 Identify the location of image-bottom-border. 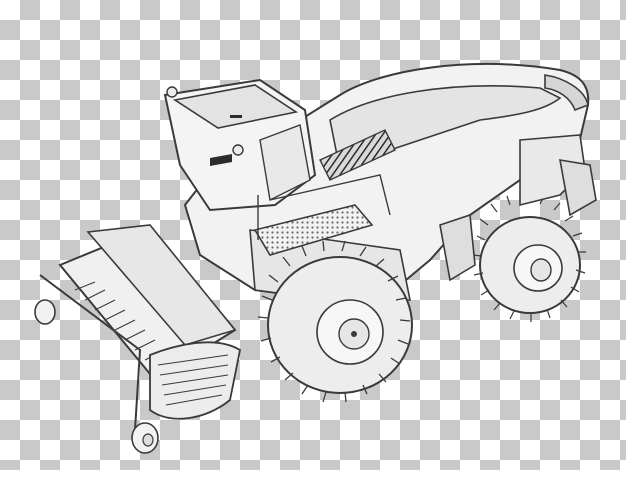
(313, 485).